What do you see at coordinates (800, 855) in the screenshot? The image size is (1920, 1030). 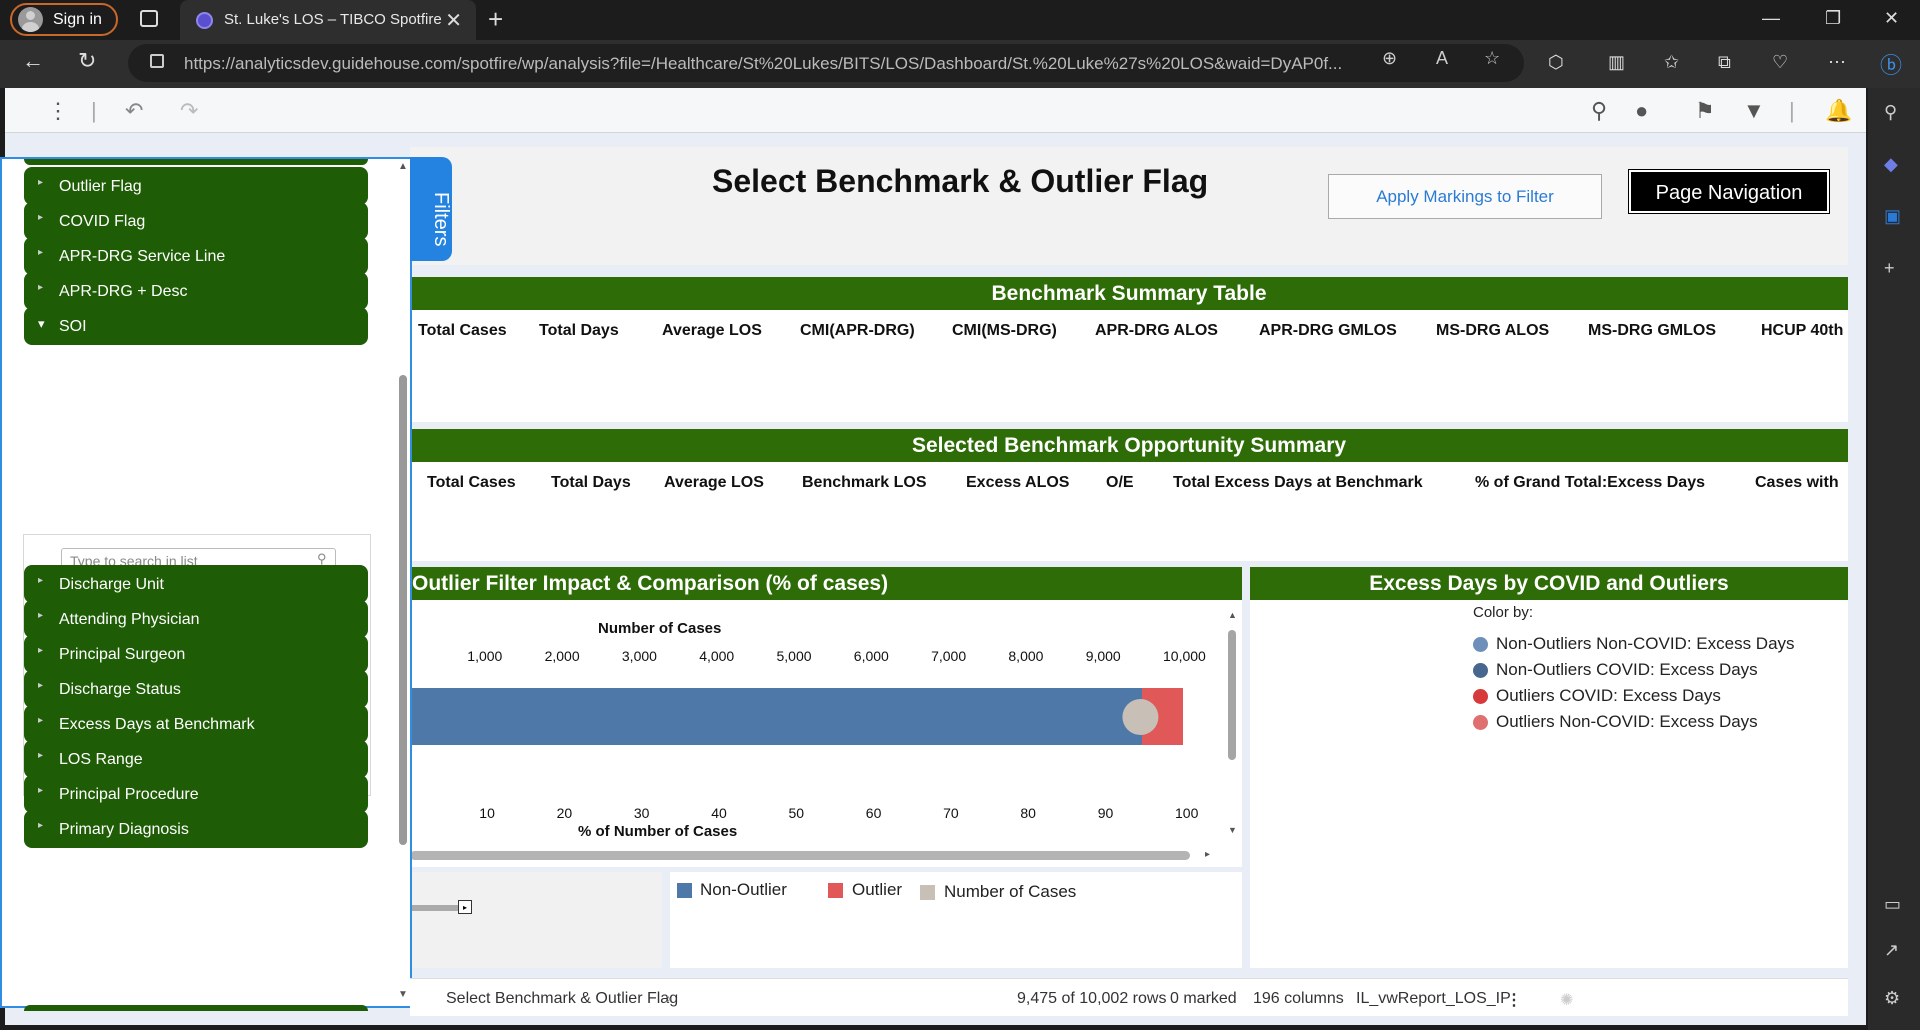 I see `chart-hscroll` at bounding box center [800, 855].